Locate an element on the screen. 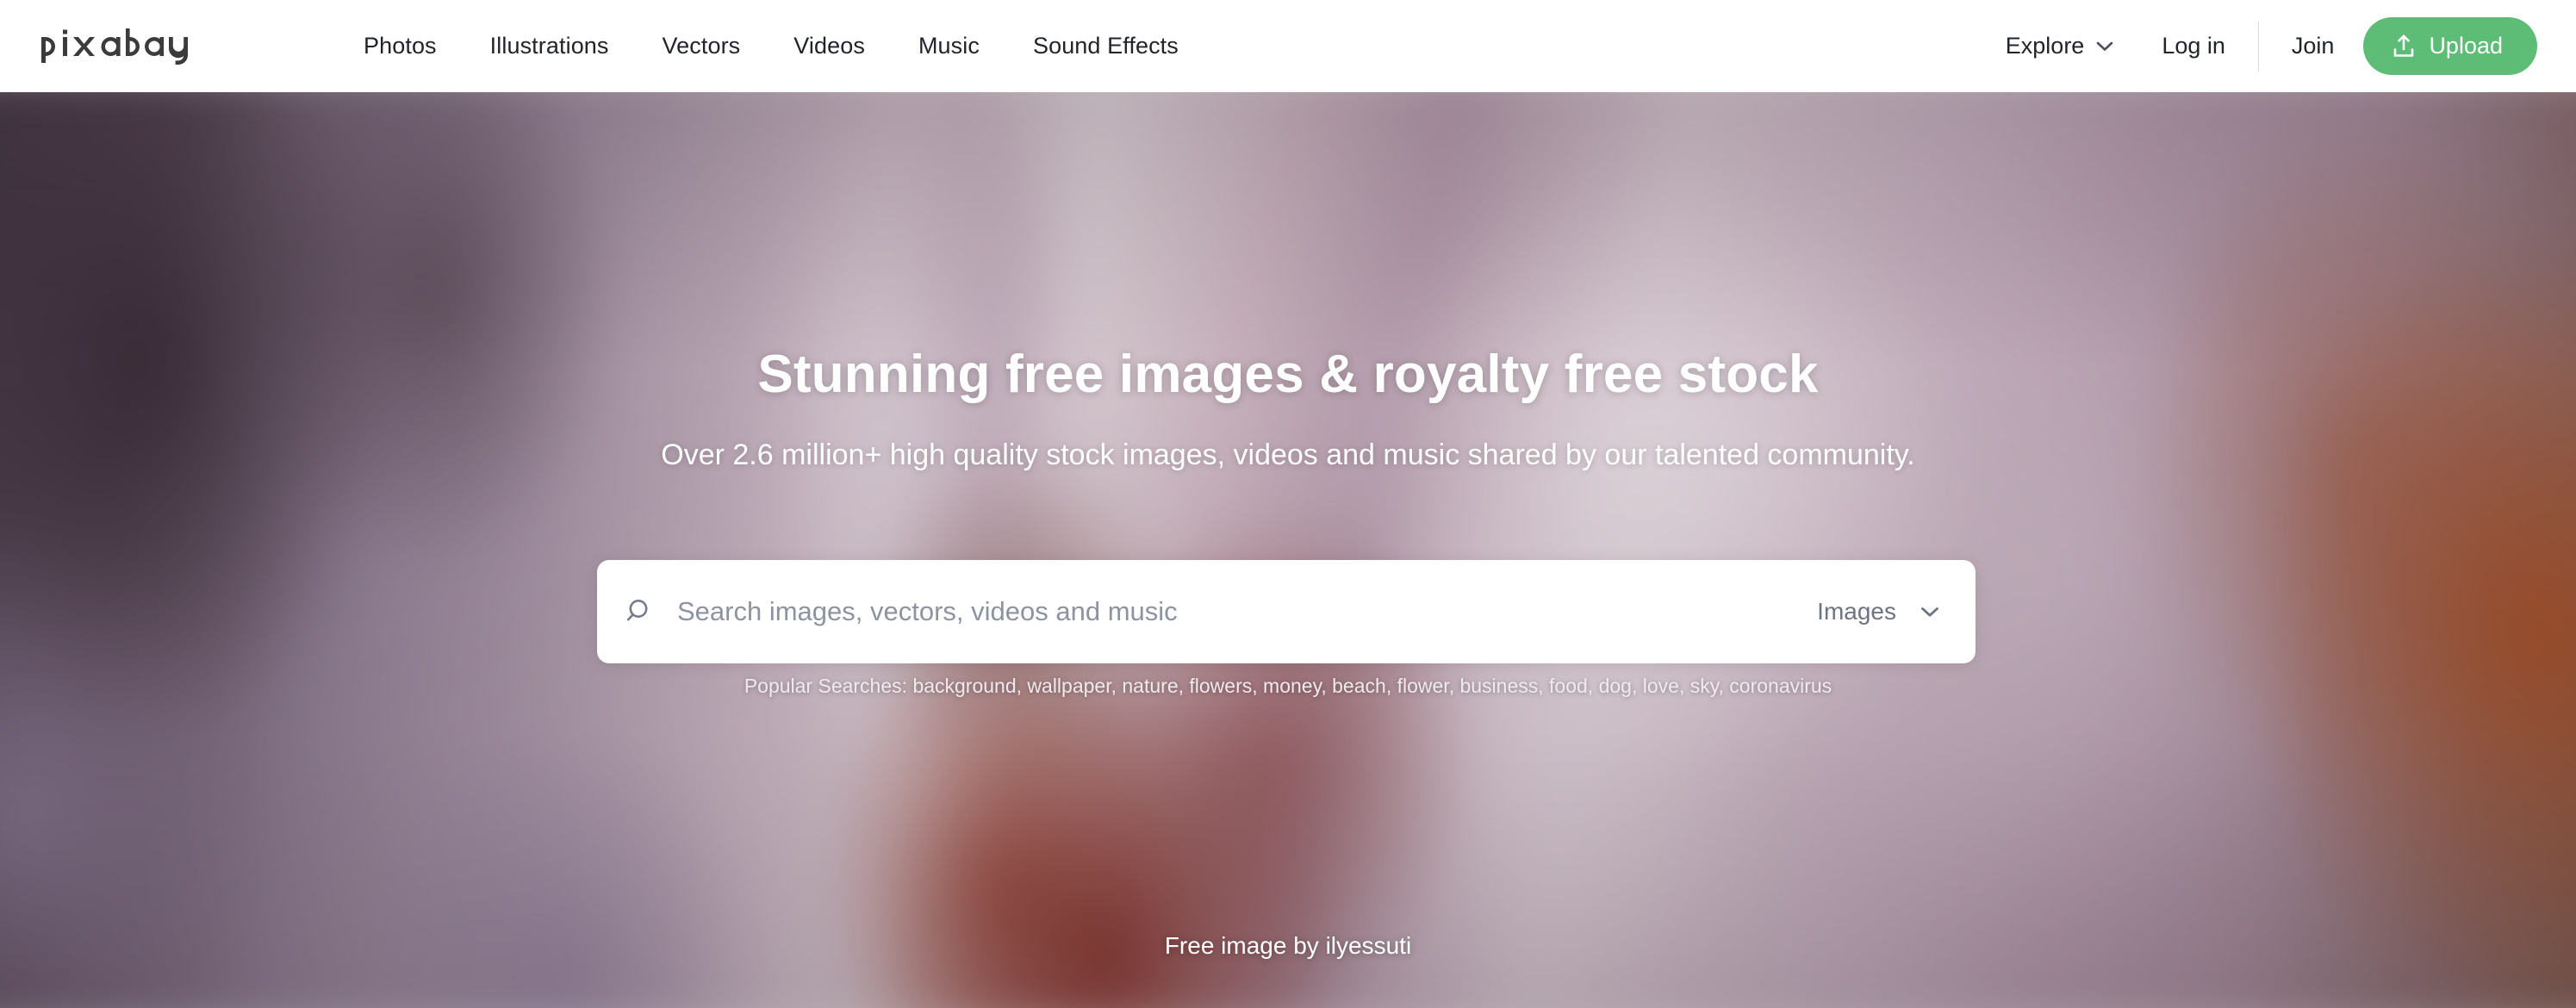  image-credit: Free image by ilyessuti is located at coordinates (1288, 946).